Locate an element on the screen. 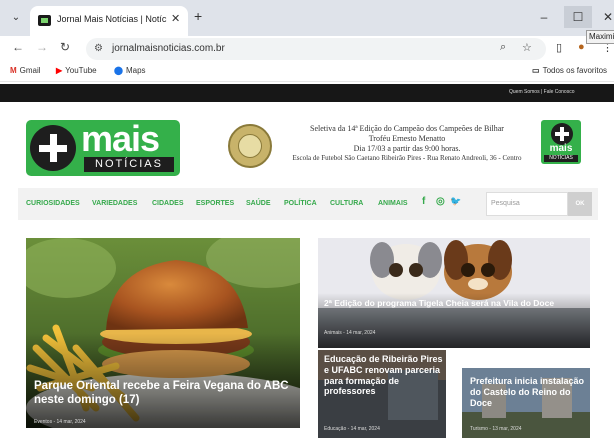 This screenshot has width=614, height=444. banner-line: Troféu Ernesto Menatto is located at coordinates (407, 138).